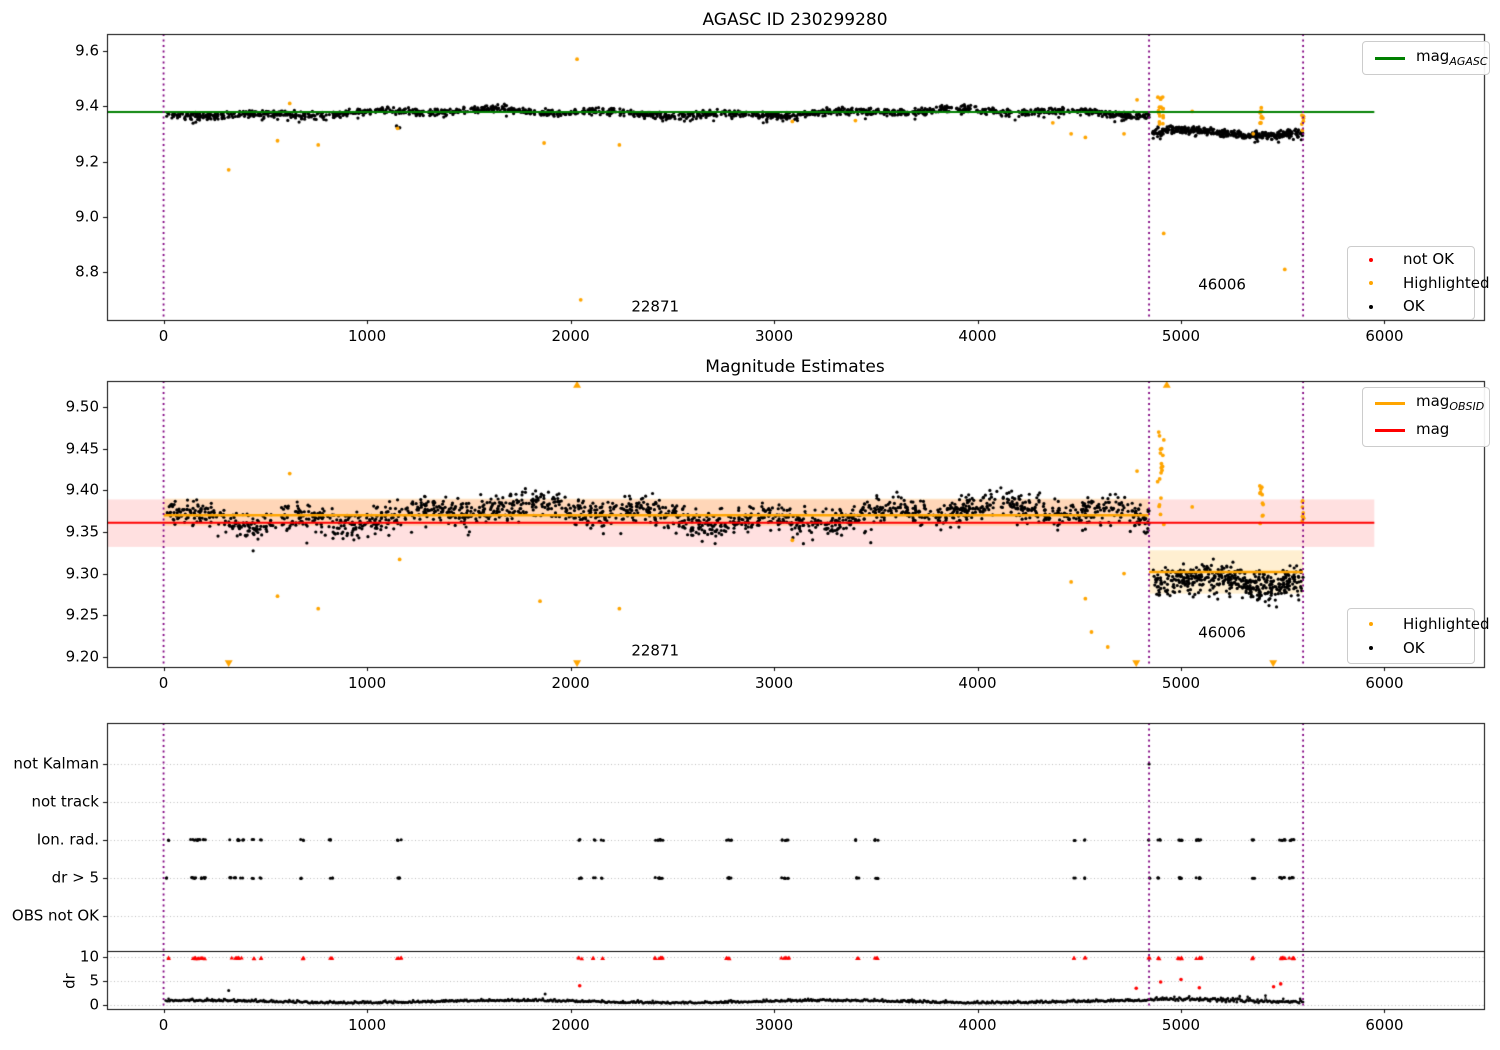 Image resolution: width=1500 pixels, height=1050 pixels. Describe the element at coordinates (82, 448) in the screenshot. I see `y-tick-label: 9.45` at that location.